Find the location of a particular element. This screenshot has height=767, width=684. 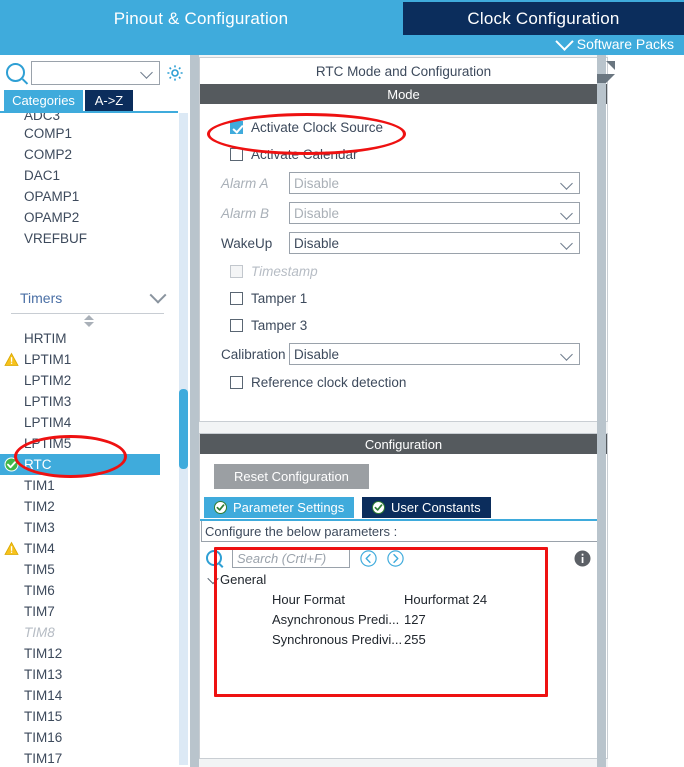

parameter-value: 127 is located at coordinates (415, 619).